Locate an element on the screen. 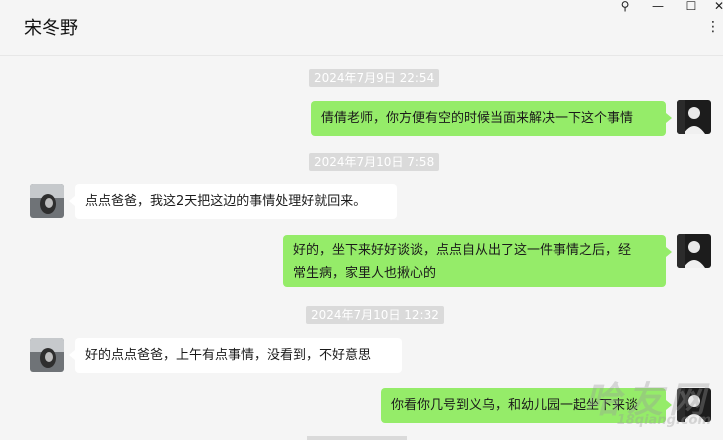 The width and height of the screenshot is (723, 440). timestamp-partial is located at coordinates (357, 438).